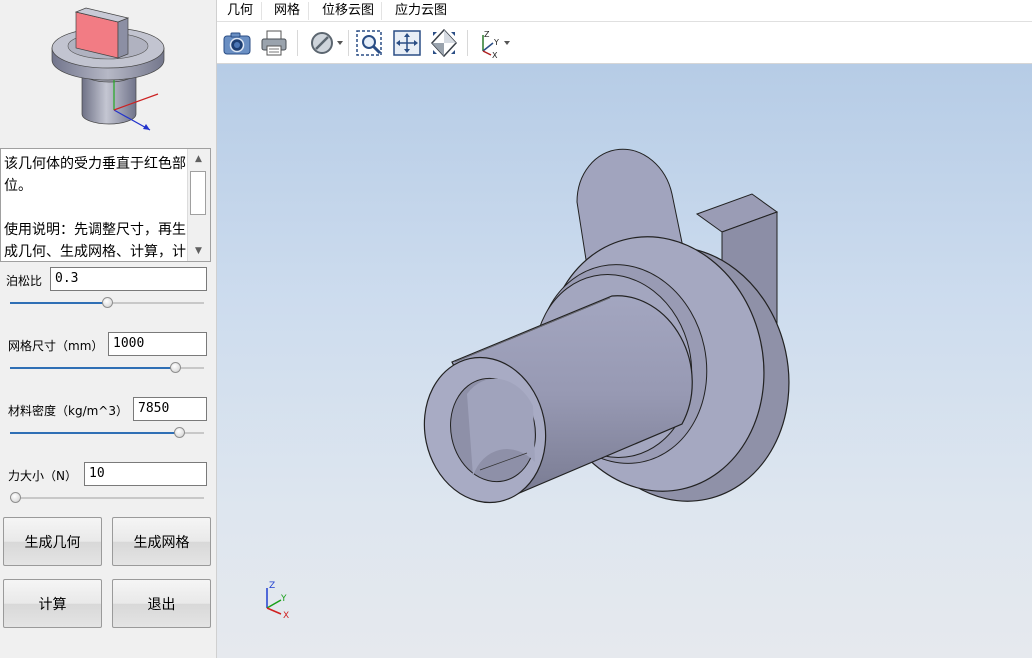 This screenshot has width=1032, height=658. What do you see at coordinates (107, 368) in the screenshot?
I see `mesh-size-slider` at bounding box center [107, 368].